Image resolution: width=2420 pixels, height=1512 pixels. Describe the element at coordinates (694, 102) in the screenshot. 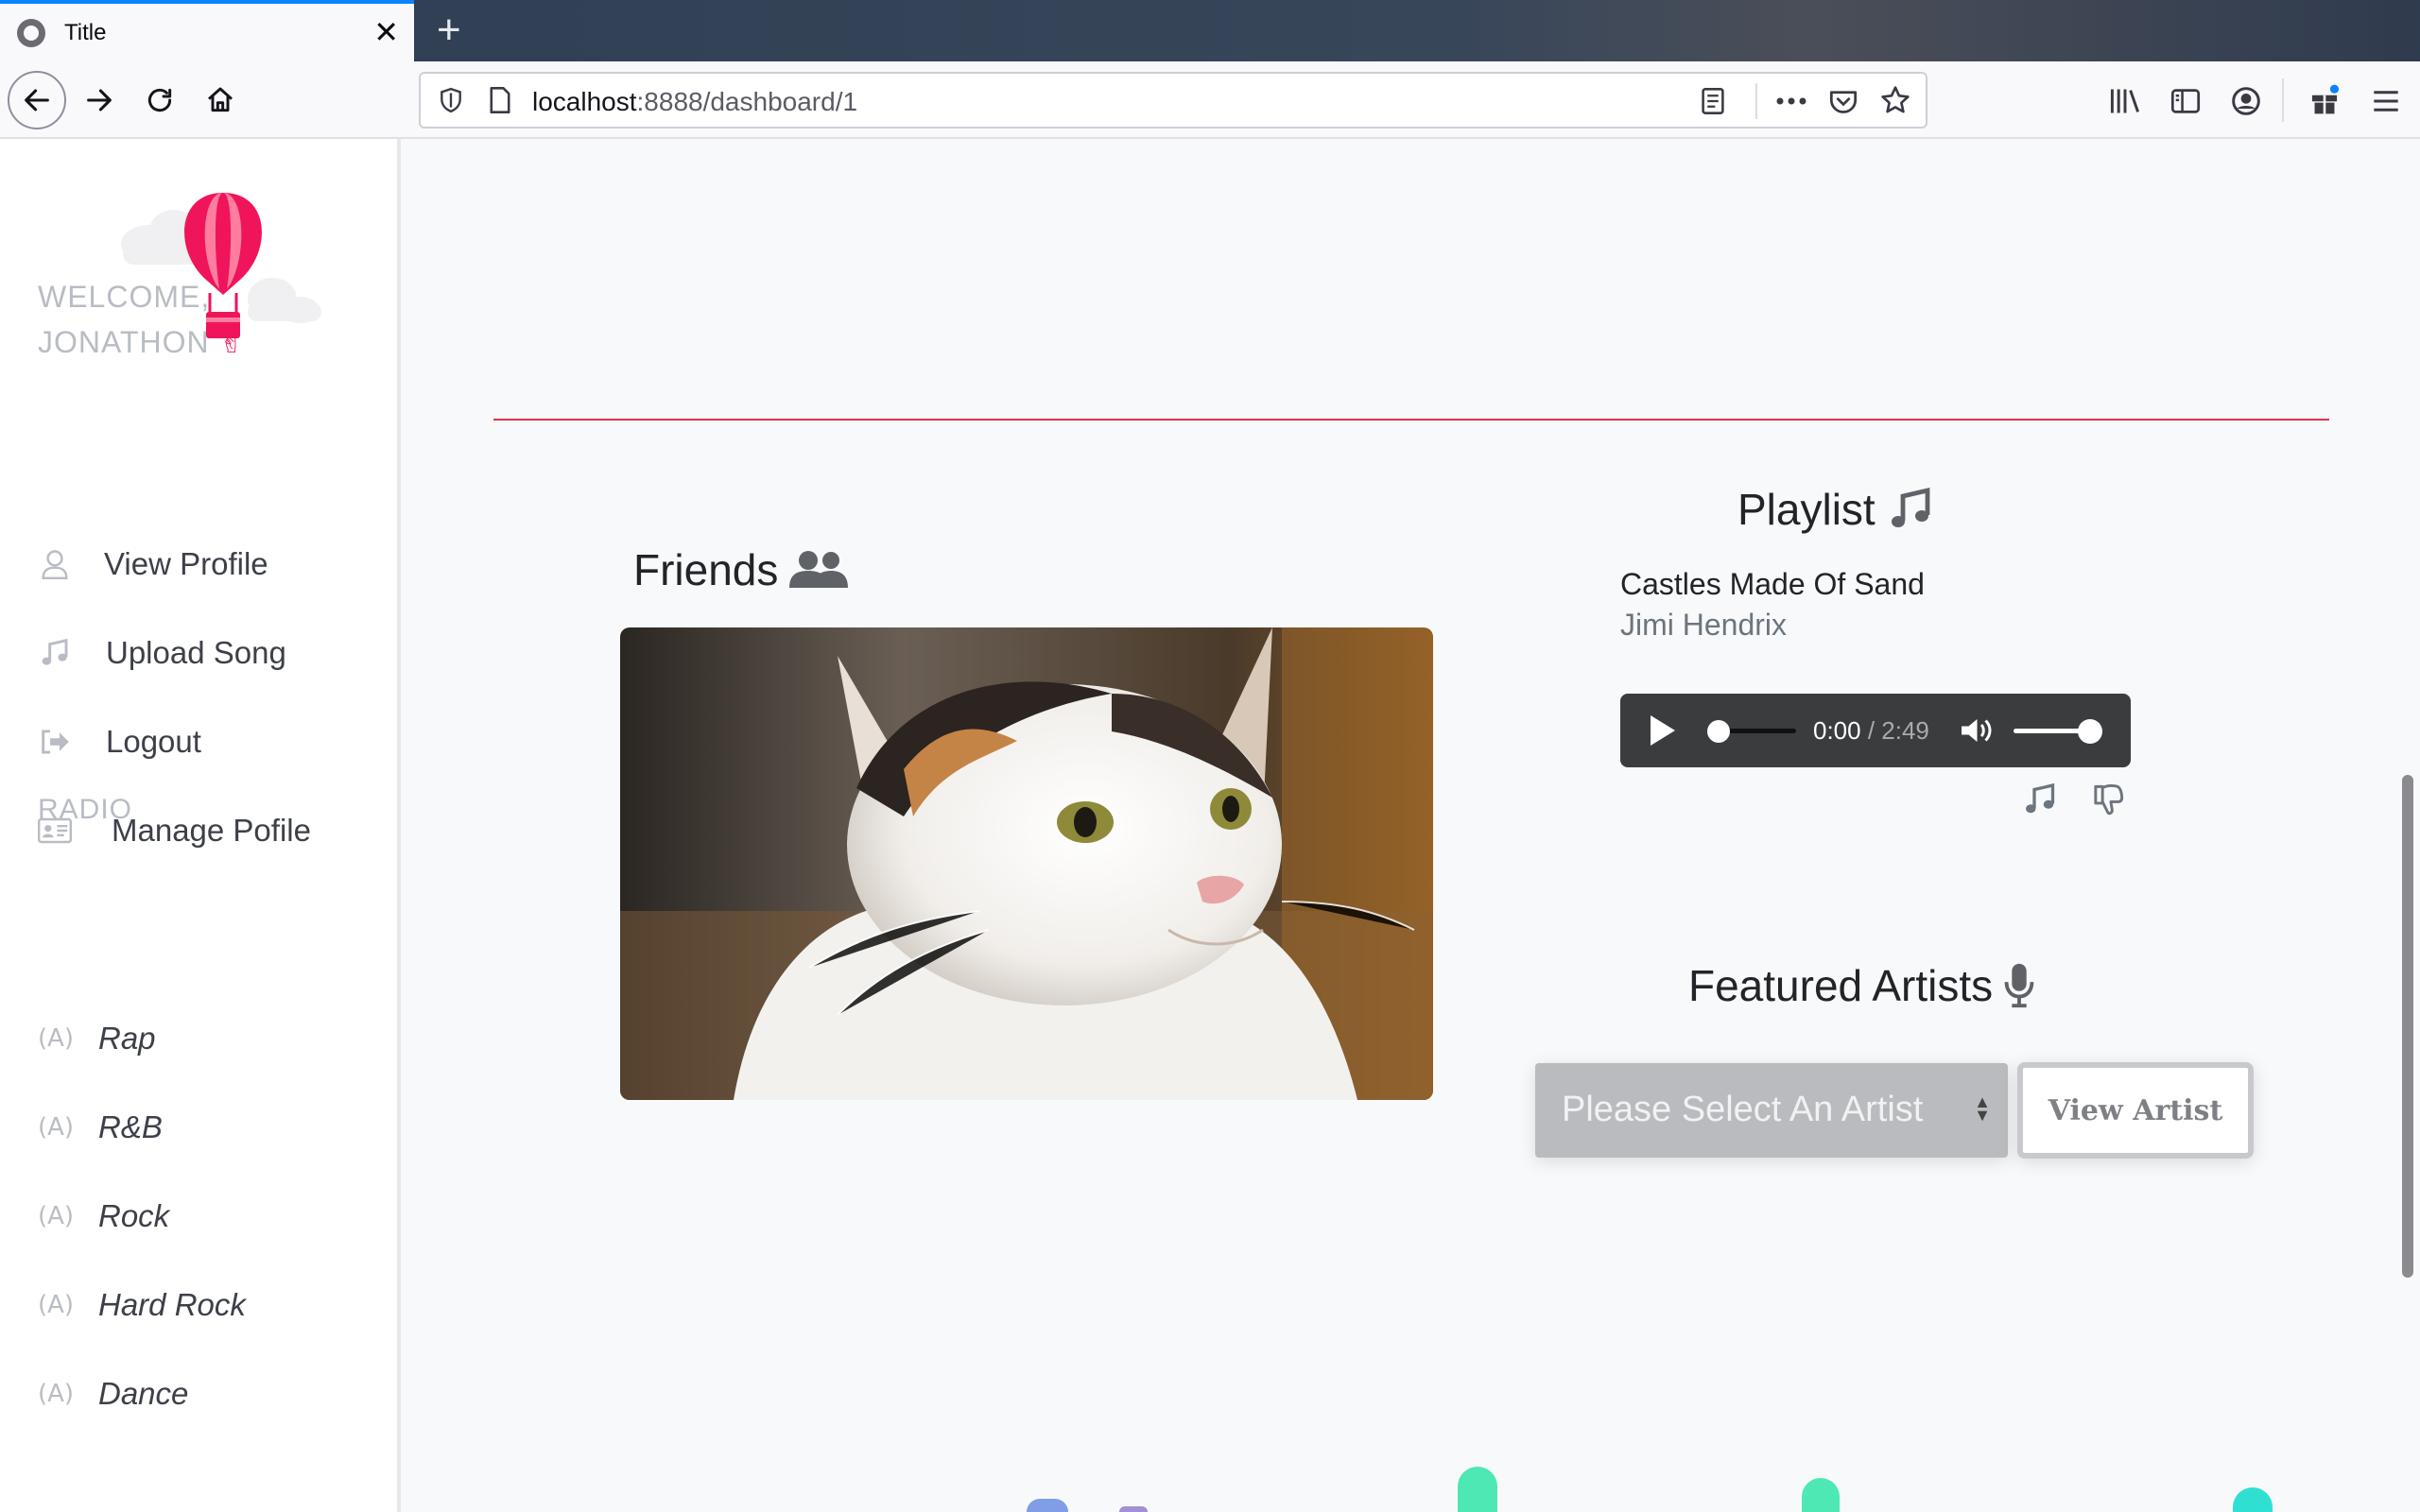

I see `url-text: localhost:8888/dashboard/1` at that location.